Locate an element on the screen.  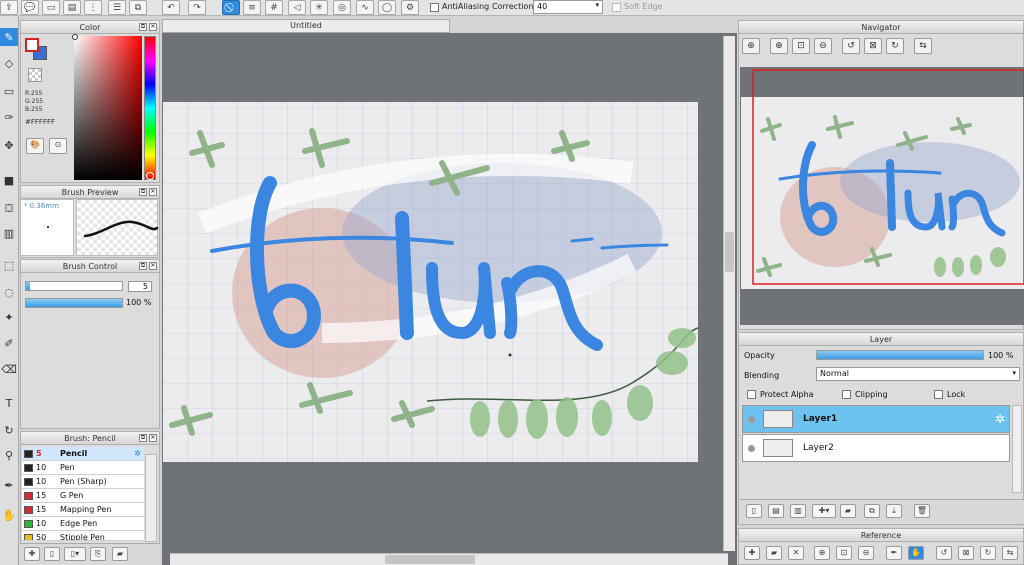
protect-alpha-checkbox is located at coordinates (751, 394).